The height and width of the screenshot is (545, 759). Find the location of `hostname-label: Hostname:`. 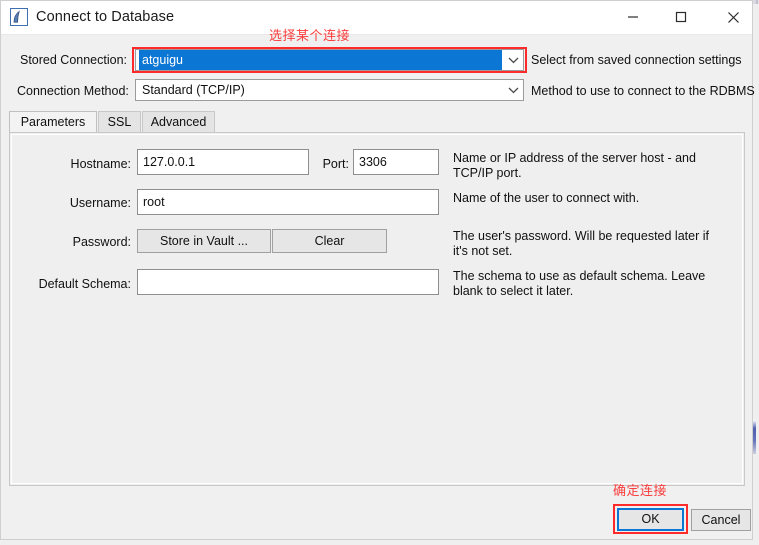

hostname-label: Hostname: is located at coordinates (100, 164).